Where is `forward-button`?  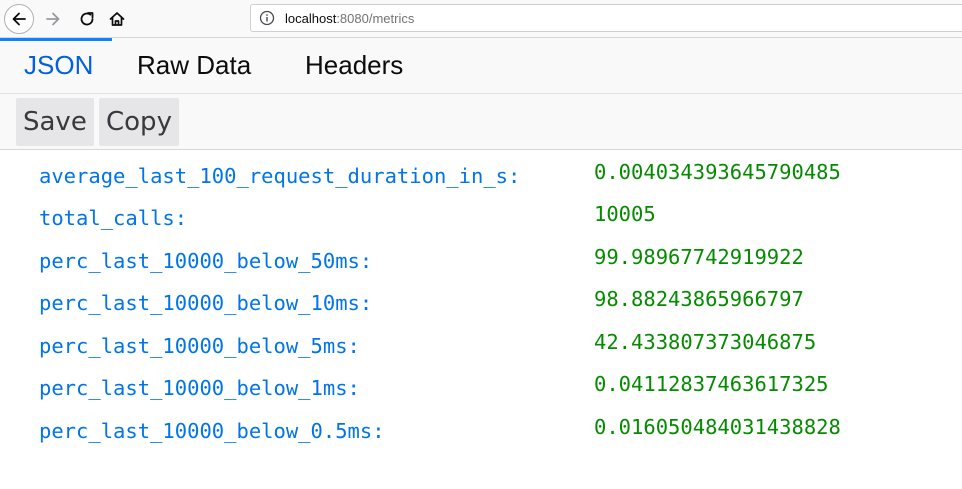
forward-button is located at coordinates (53, 19).